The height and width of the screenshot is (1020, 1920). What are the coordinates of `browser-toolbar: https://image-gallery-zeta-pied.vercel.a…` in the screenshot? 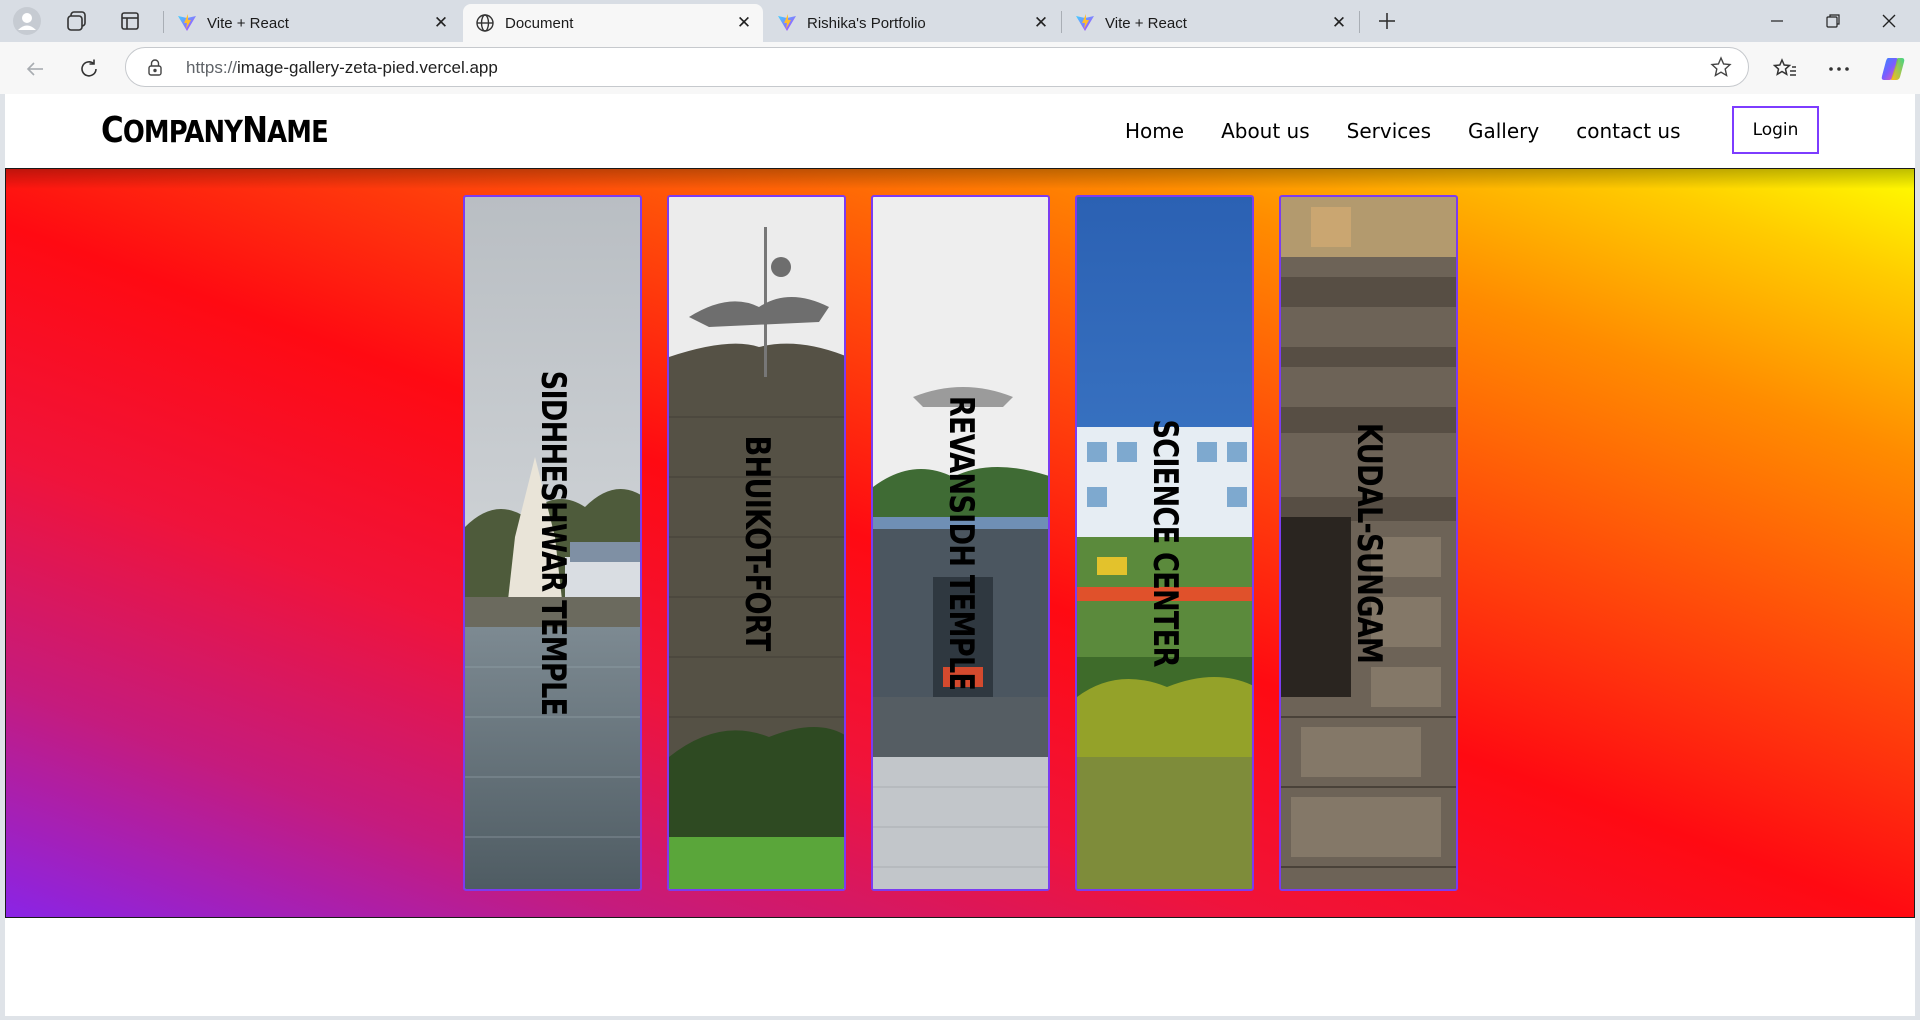 It's located at (960, 68).